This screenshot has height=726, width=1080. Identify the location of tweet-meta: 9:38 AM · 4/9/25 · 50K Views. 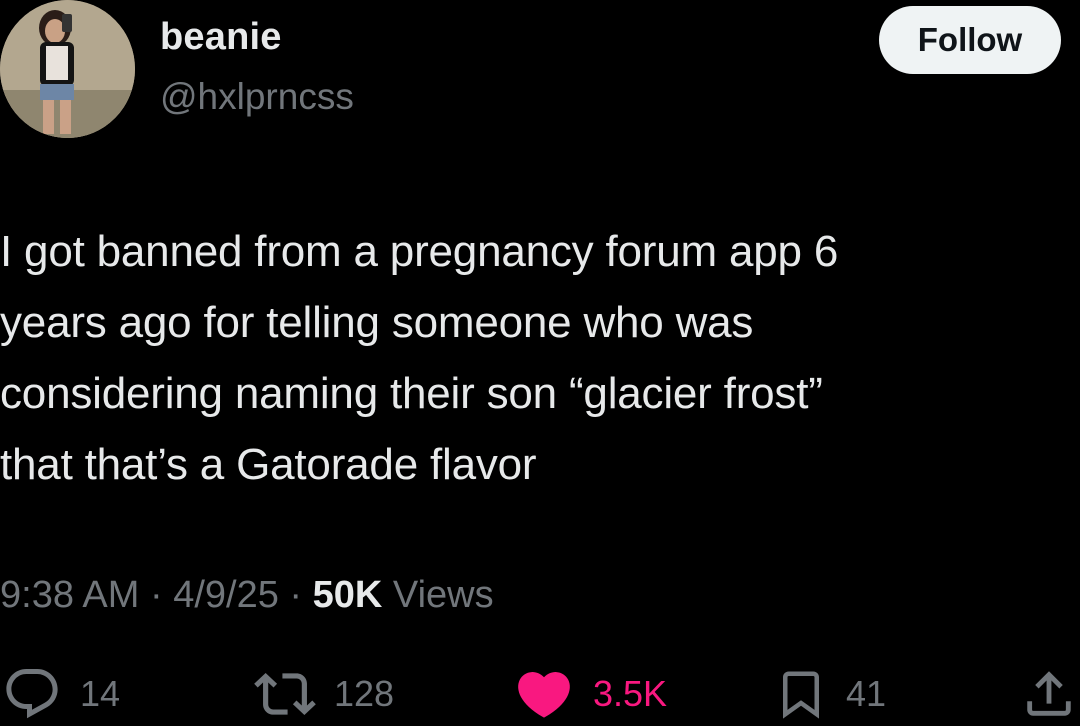
(247, 595).